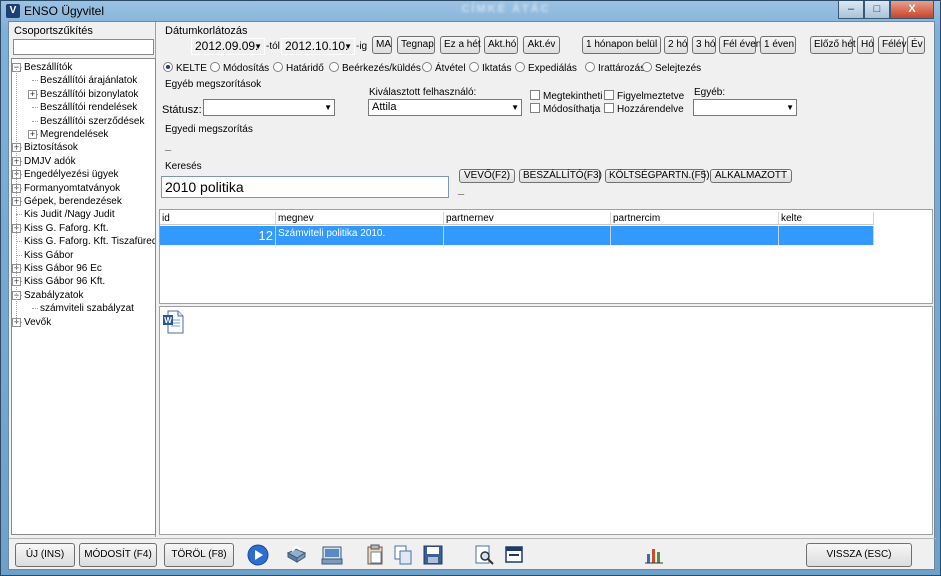 The image size is (941, 576). I want to click on window-icon, so click(514, 555).